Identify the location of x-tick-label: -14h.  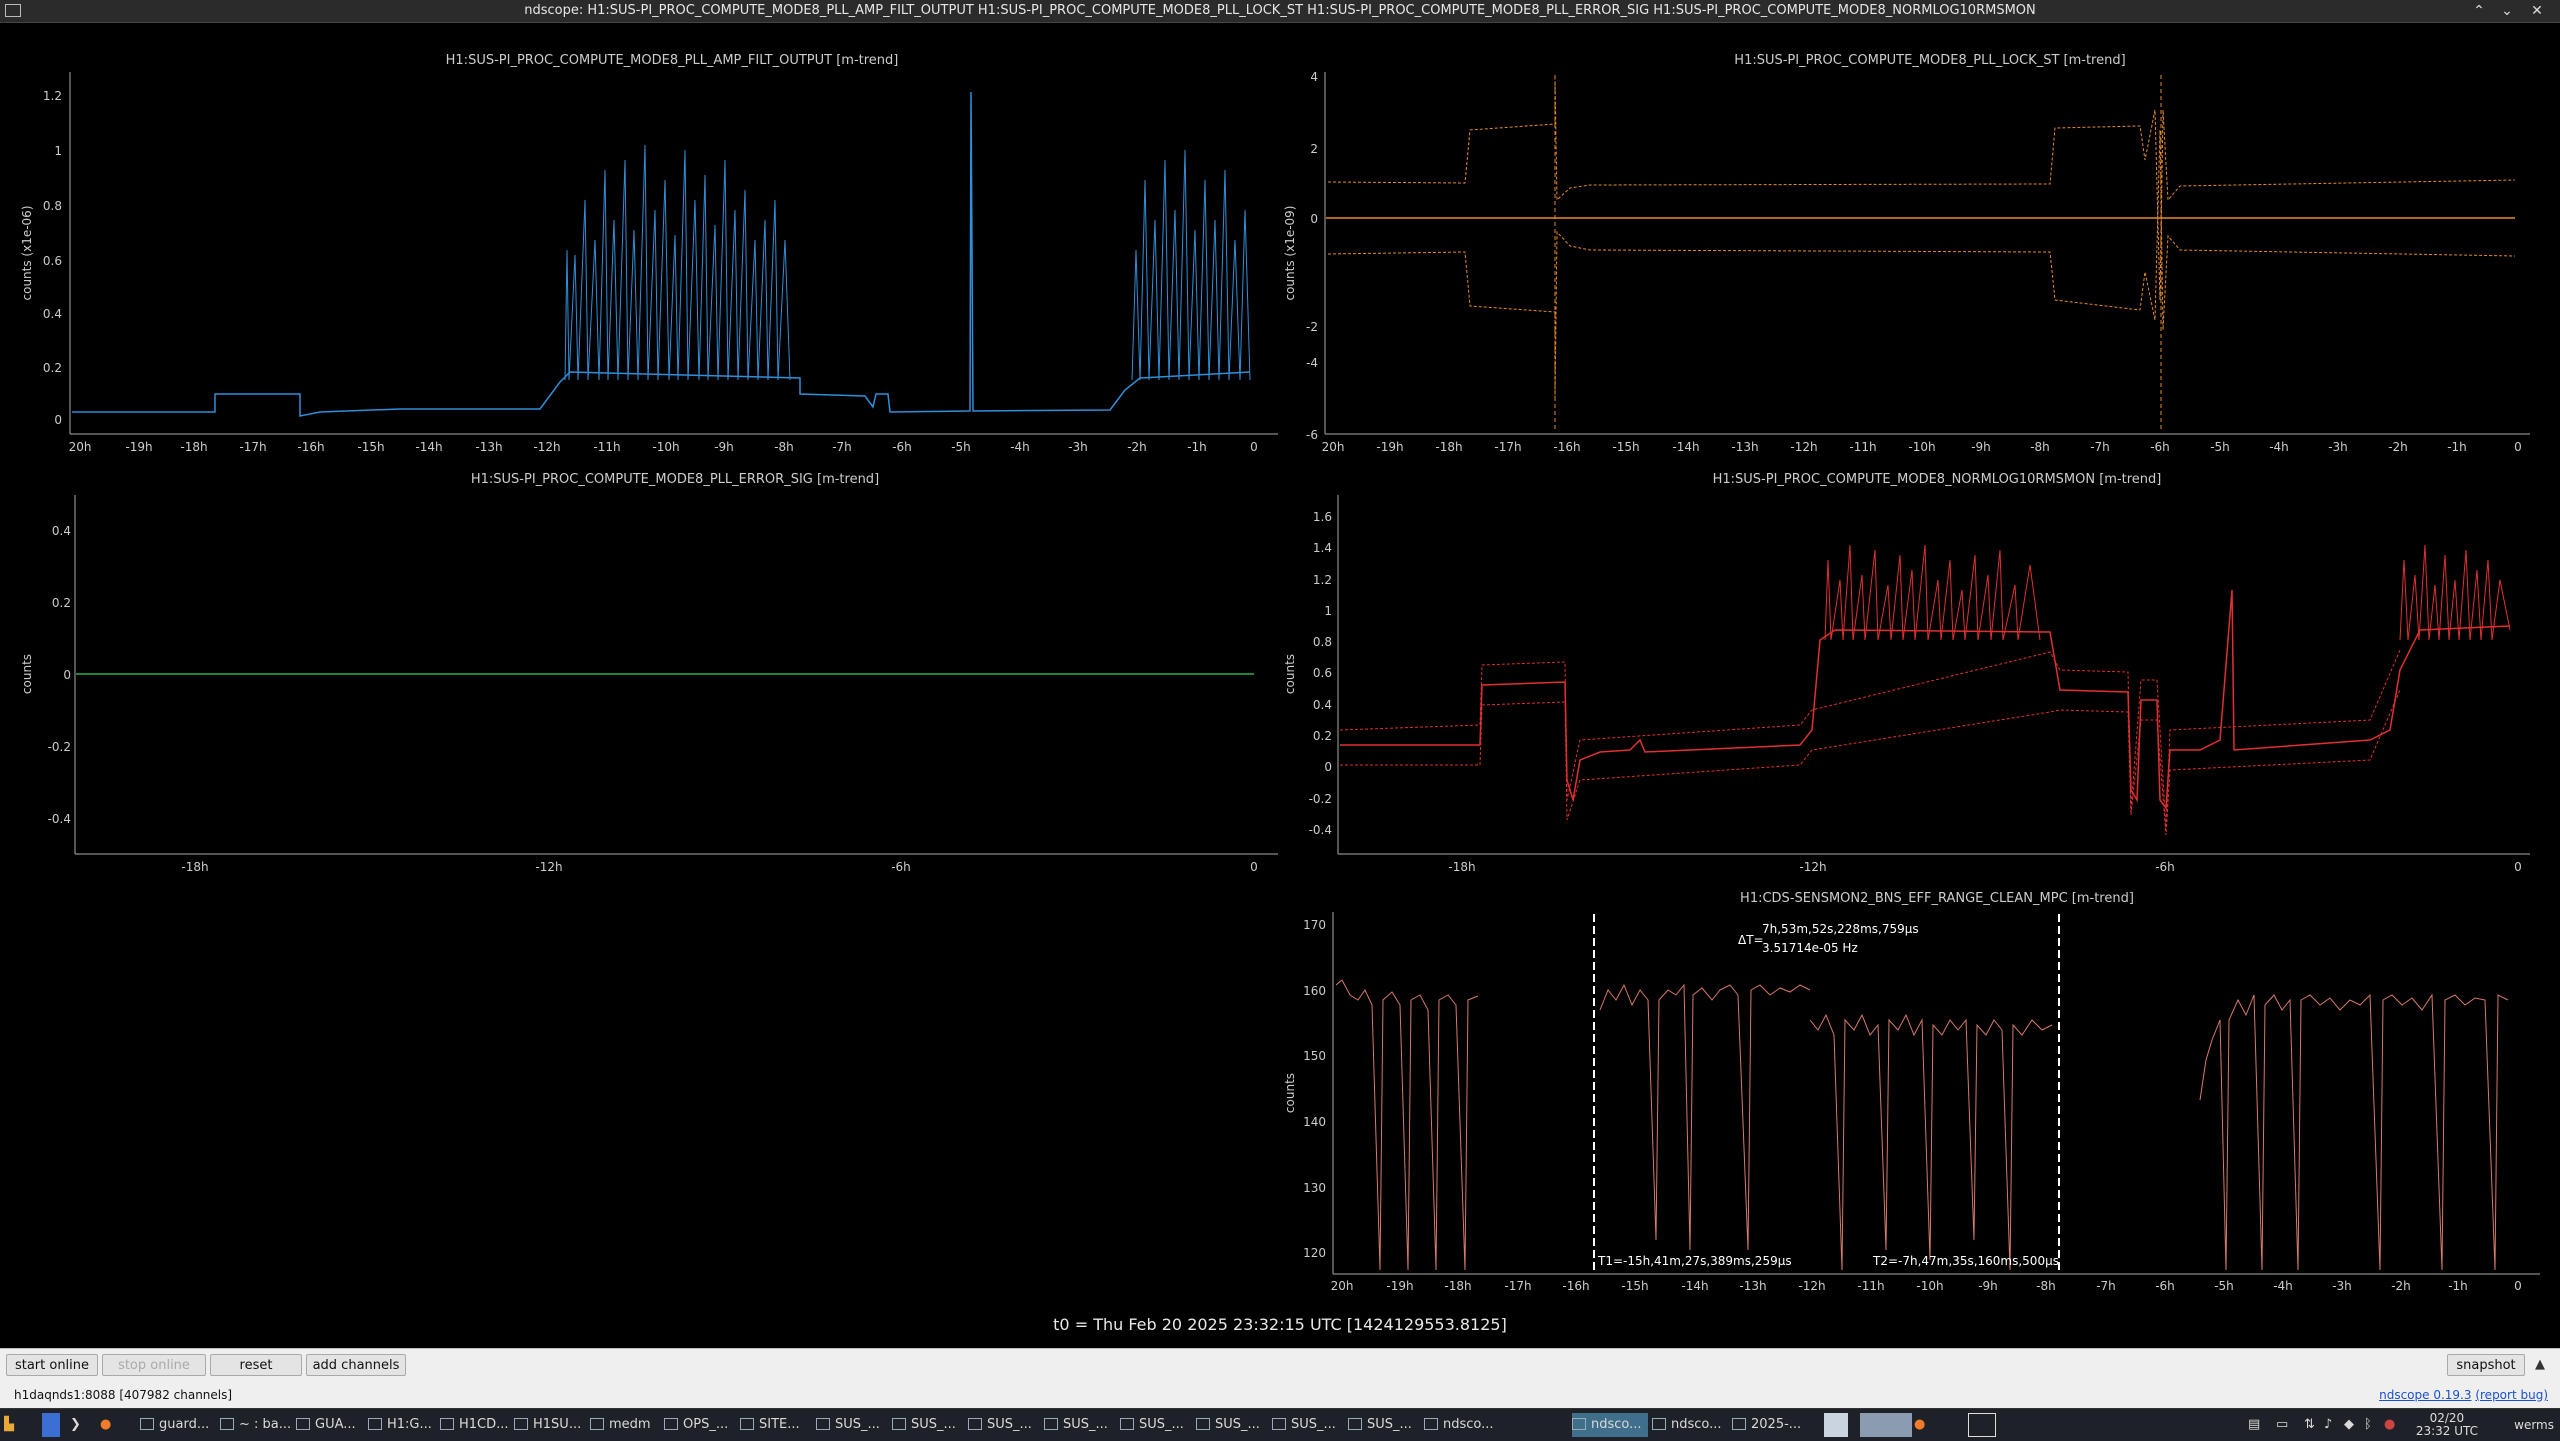
(1694, 1286).